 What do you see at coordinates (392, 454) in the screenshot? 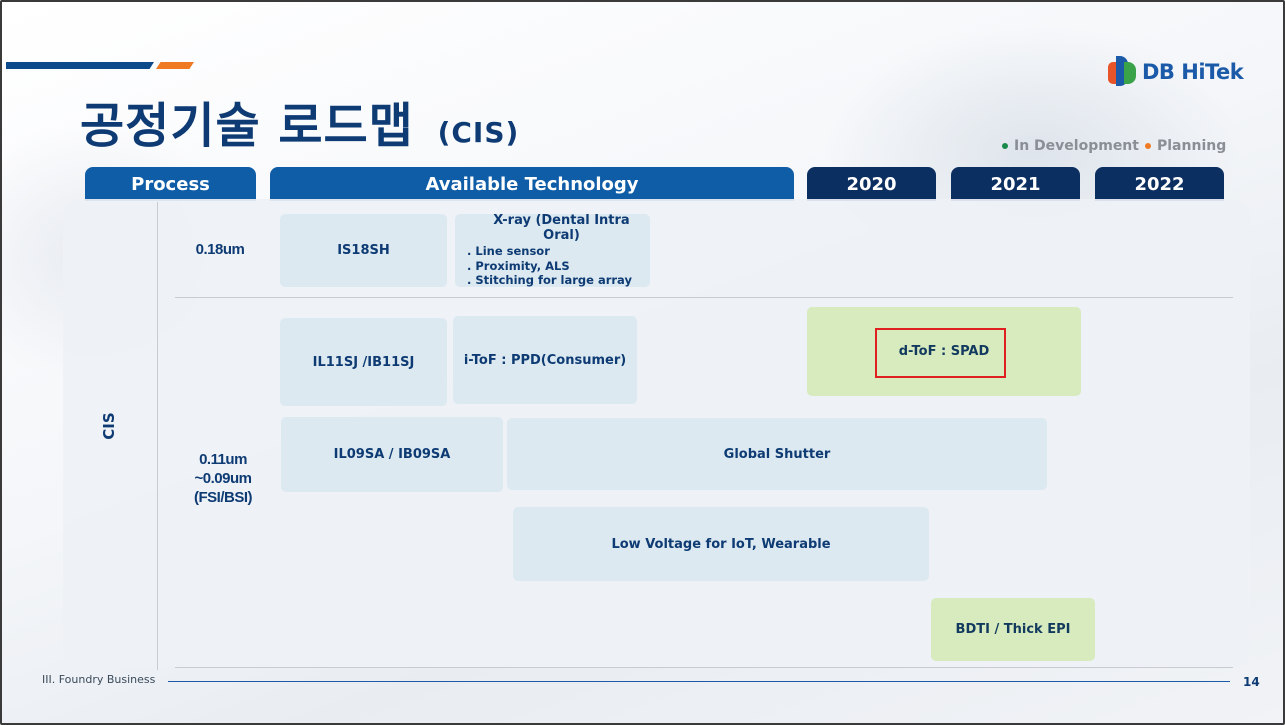
I see `tech-box-il09sa: IL09SA / IB09SA` at bounding box center [392, 454].